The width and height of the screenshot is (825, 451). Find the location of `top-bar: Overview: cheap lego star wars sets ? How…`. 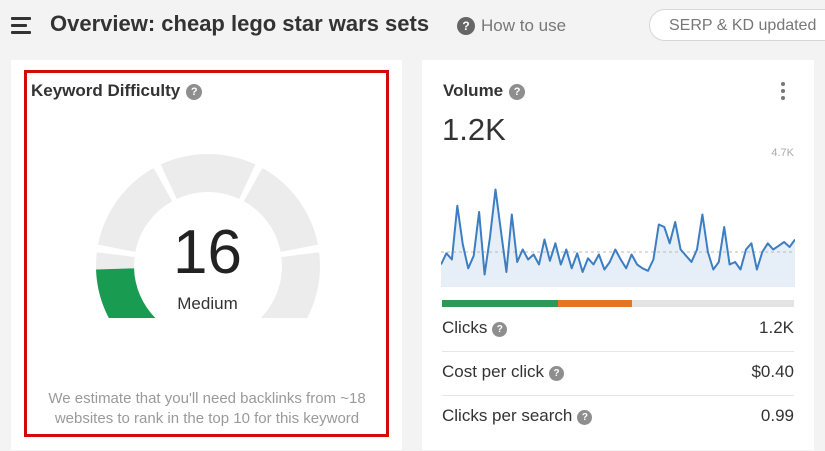

top-bar: Overview: cheap lego star wars sets ? How… is located at coordinates (412, 26).